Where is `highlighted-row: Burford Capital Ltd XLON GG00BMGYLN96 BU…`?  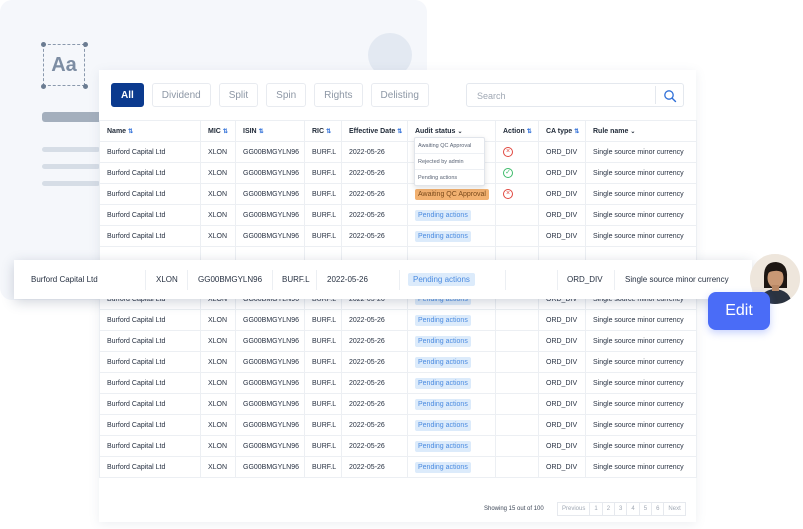 highlighted-row: Burford Capital Ltd XLON GG00BMGYLN96 BU… is located at coordinates (383, 279).